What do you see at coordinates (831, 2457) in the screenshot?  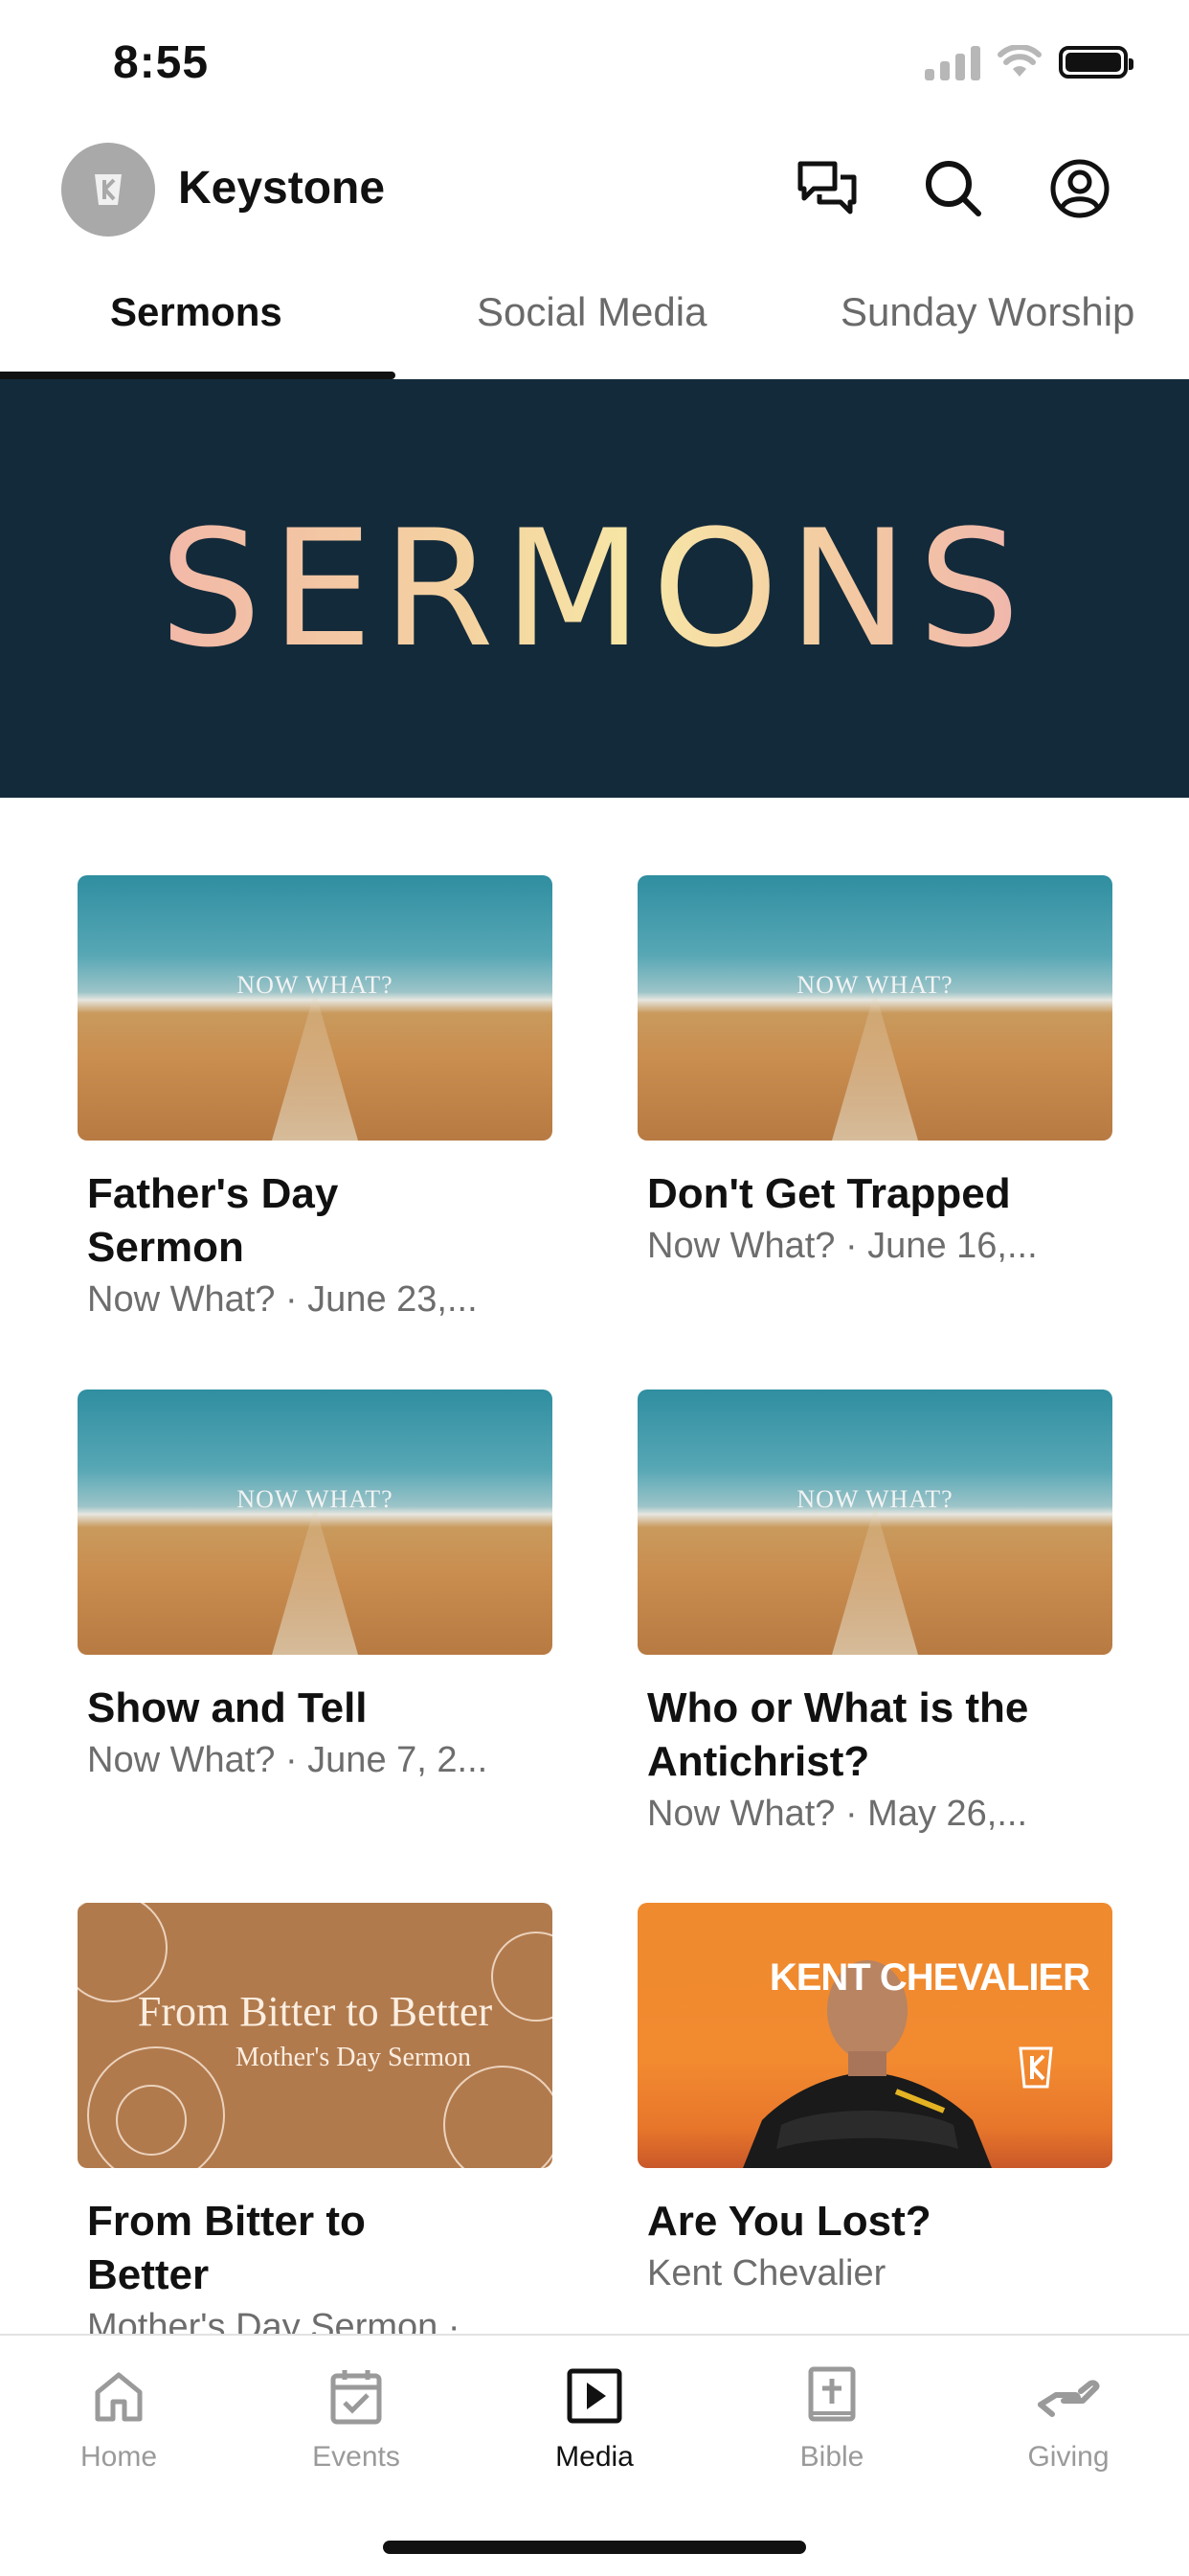 I see `nav-bible-label: Bible` at bounding box center [831, 2457].